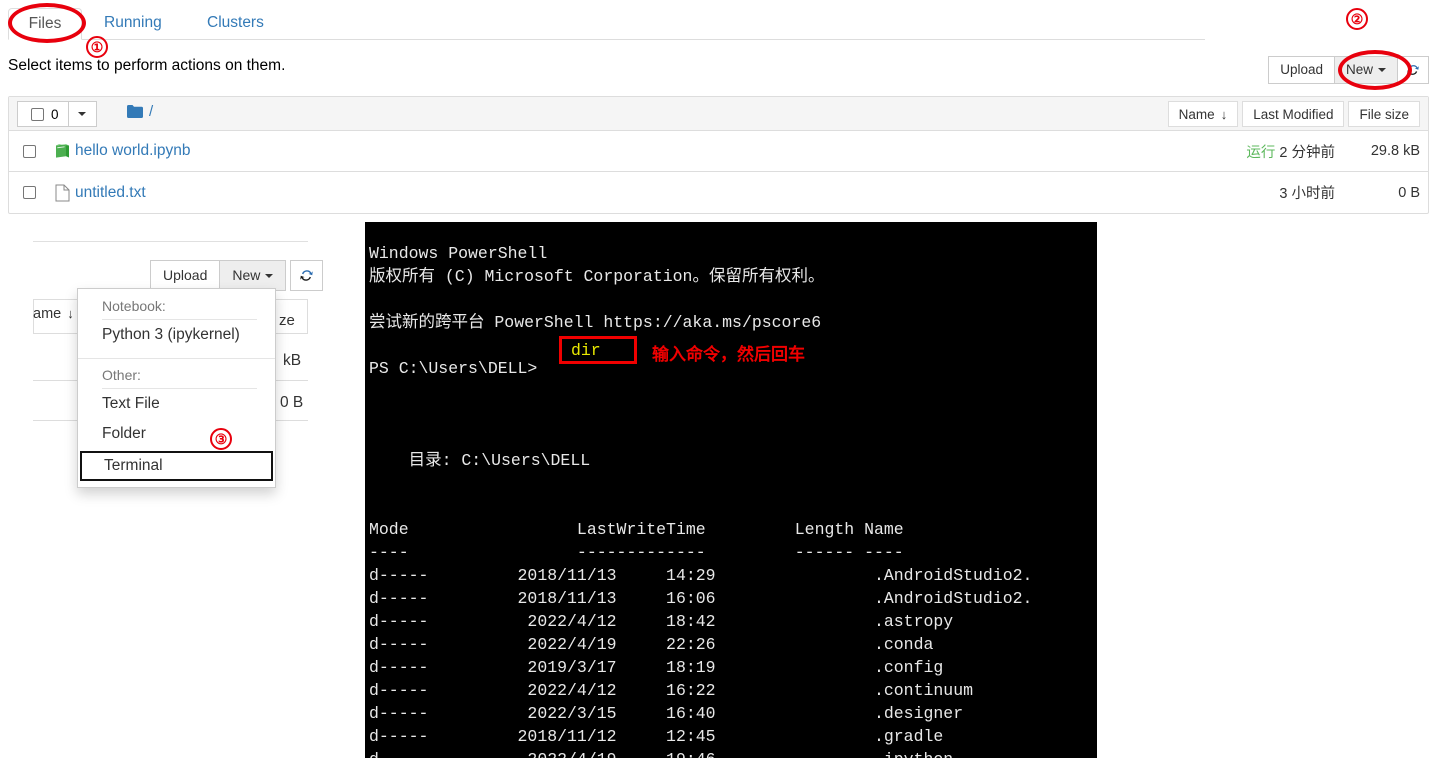  Describe the element at coordinates (134, 306) in the screenshot. I see `dropdown-notebook-header: Notebook:` at that location.